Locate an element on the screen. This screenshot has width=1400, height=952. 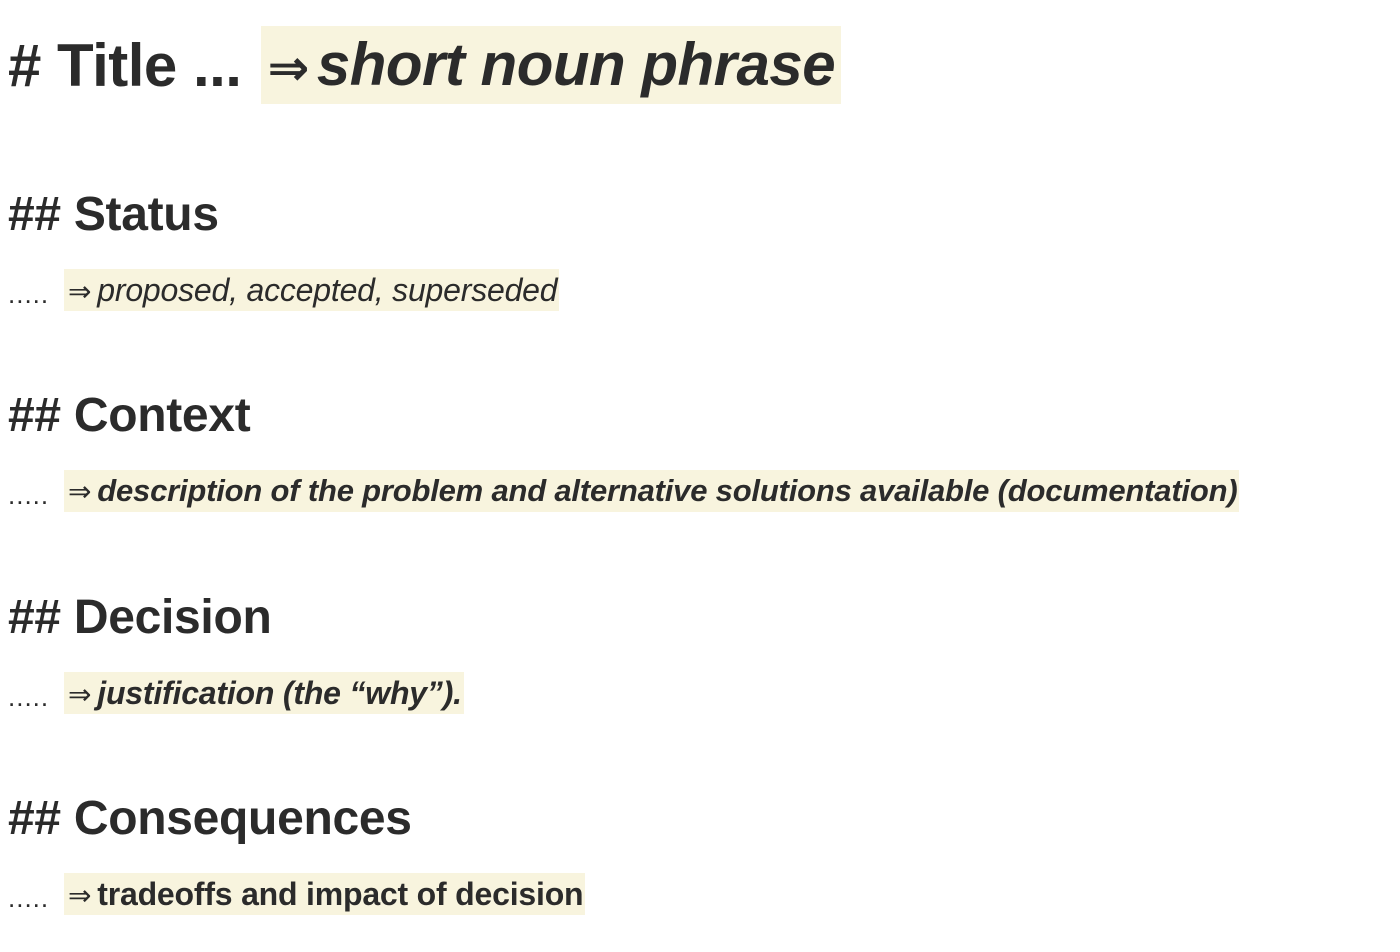
hint-decision-text: justification (the “why”). is located at coordinates (279, 693).